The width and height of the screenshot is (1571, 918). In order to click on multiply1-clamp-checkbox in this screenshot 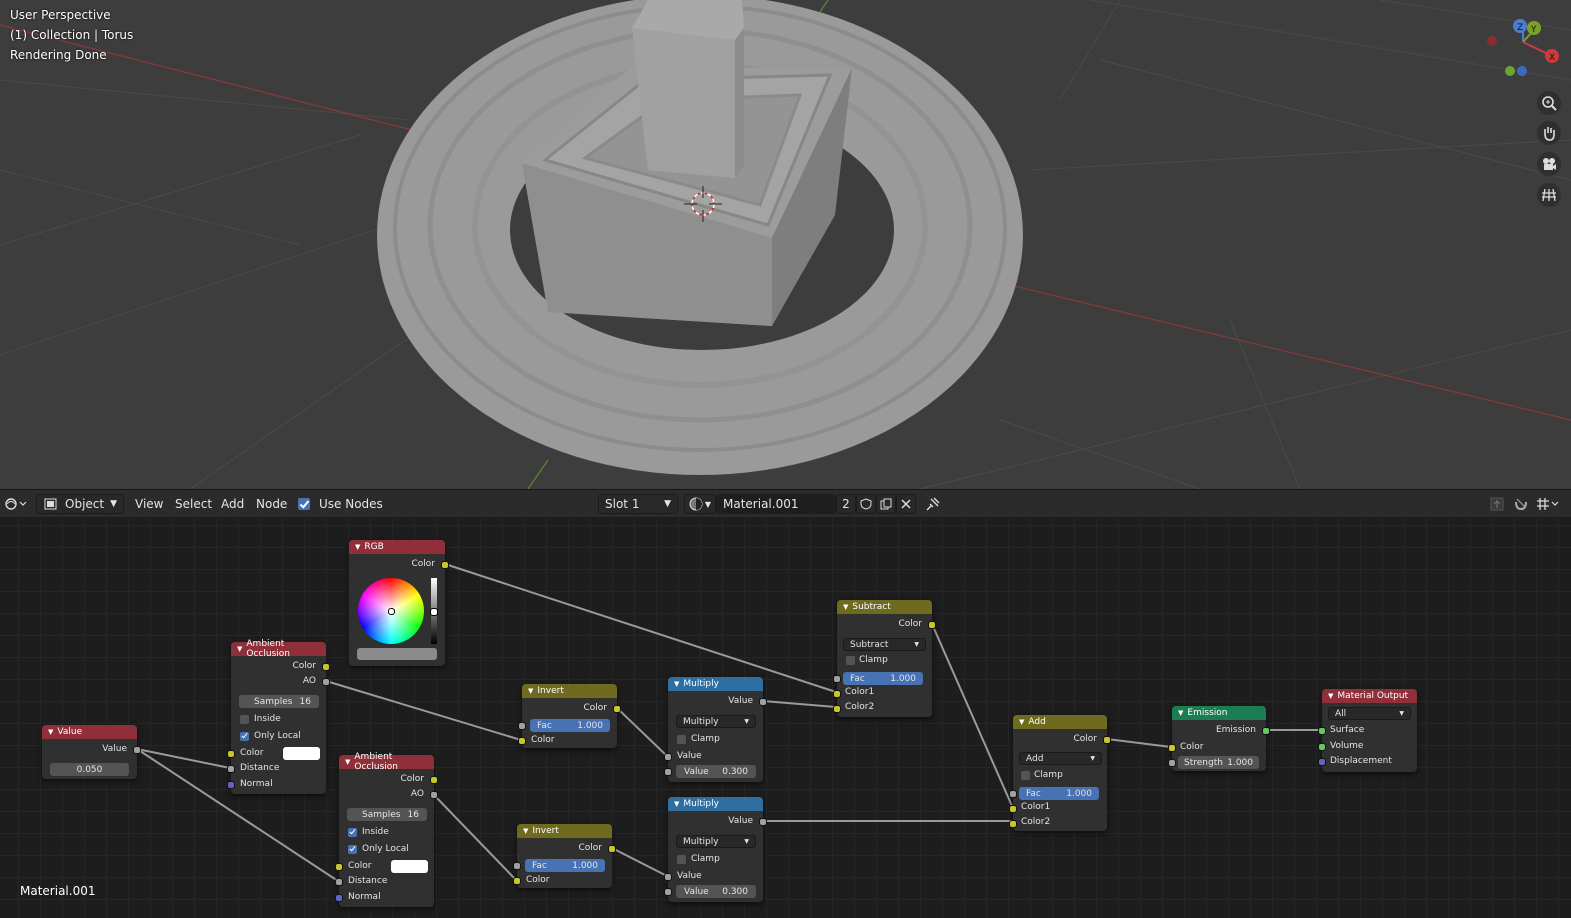, I will do `click(681, 739)`.